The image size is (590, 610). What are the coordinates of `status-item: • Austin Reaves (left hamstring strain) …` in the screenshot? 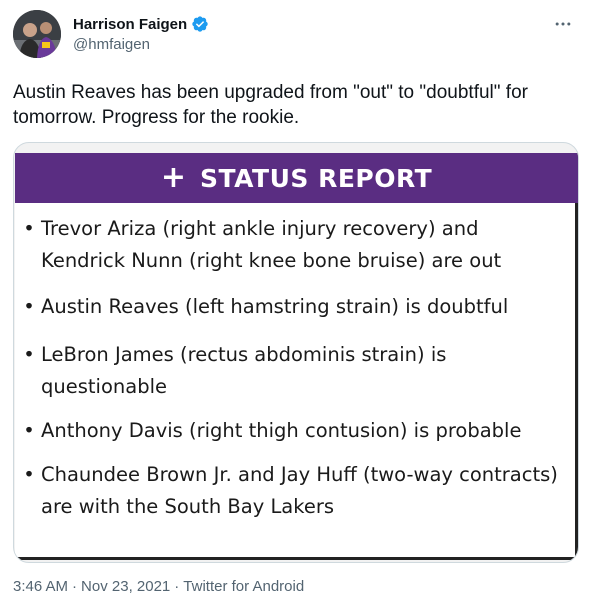 It's located at (293, 307).